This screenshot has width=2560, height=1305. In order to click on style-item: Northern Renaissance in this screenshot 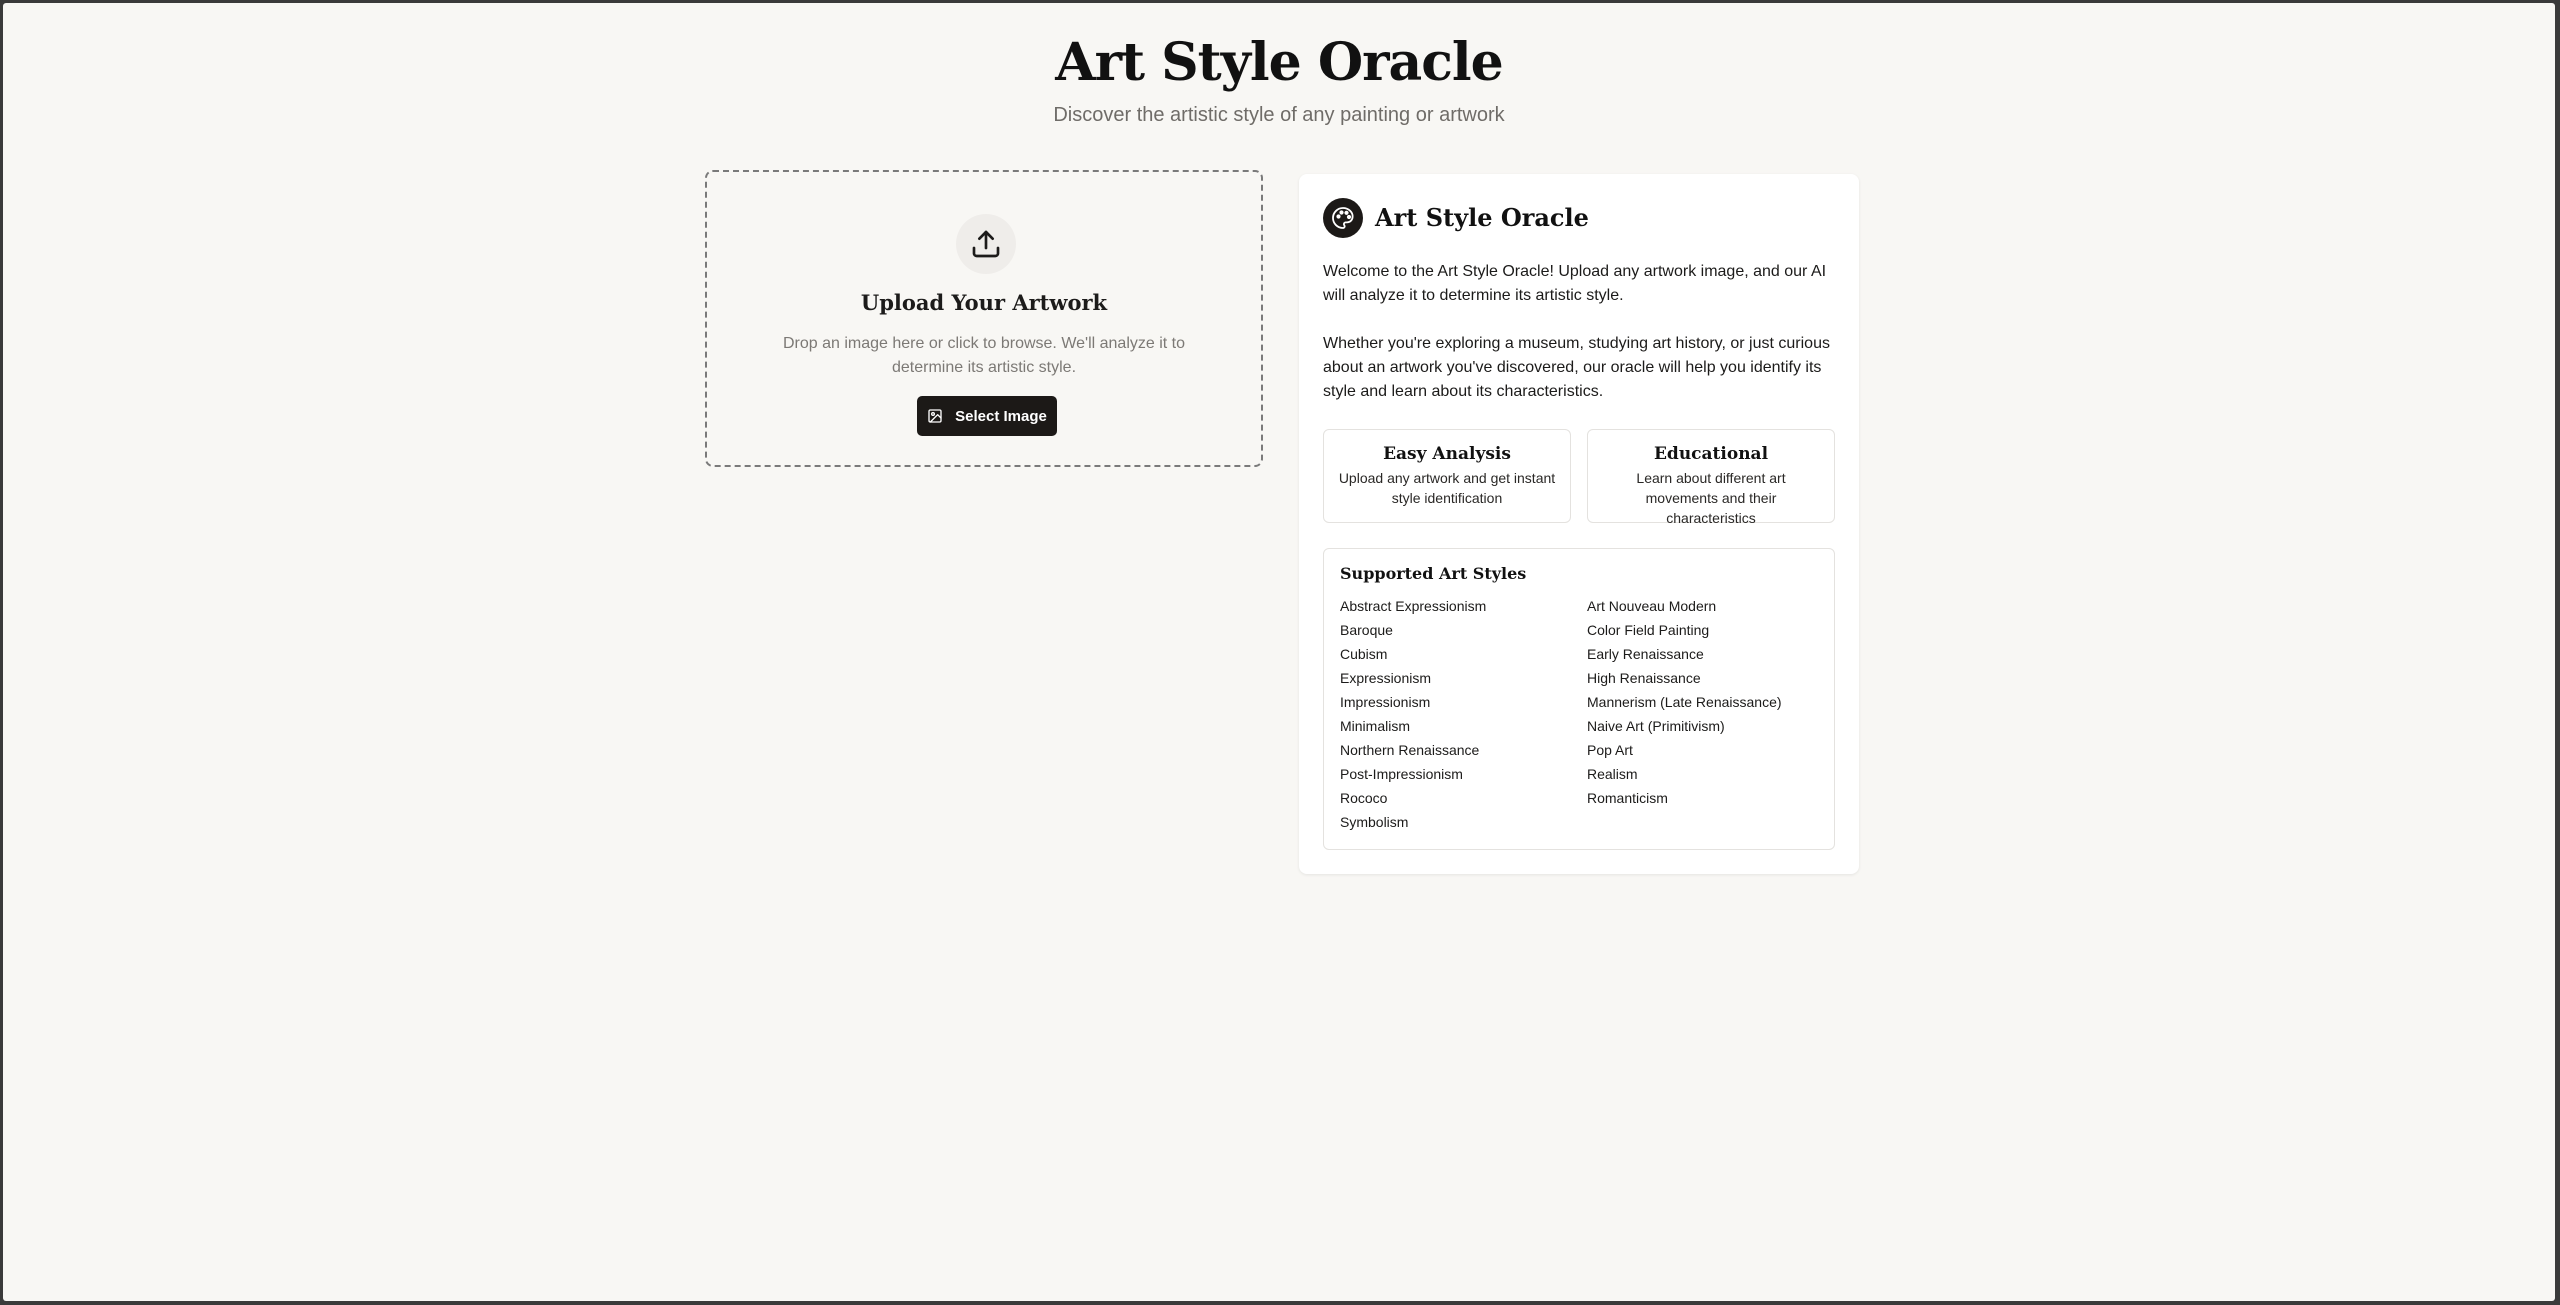, I will do `click(1410, 750)`.